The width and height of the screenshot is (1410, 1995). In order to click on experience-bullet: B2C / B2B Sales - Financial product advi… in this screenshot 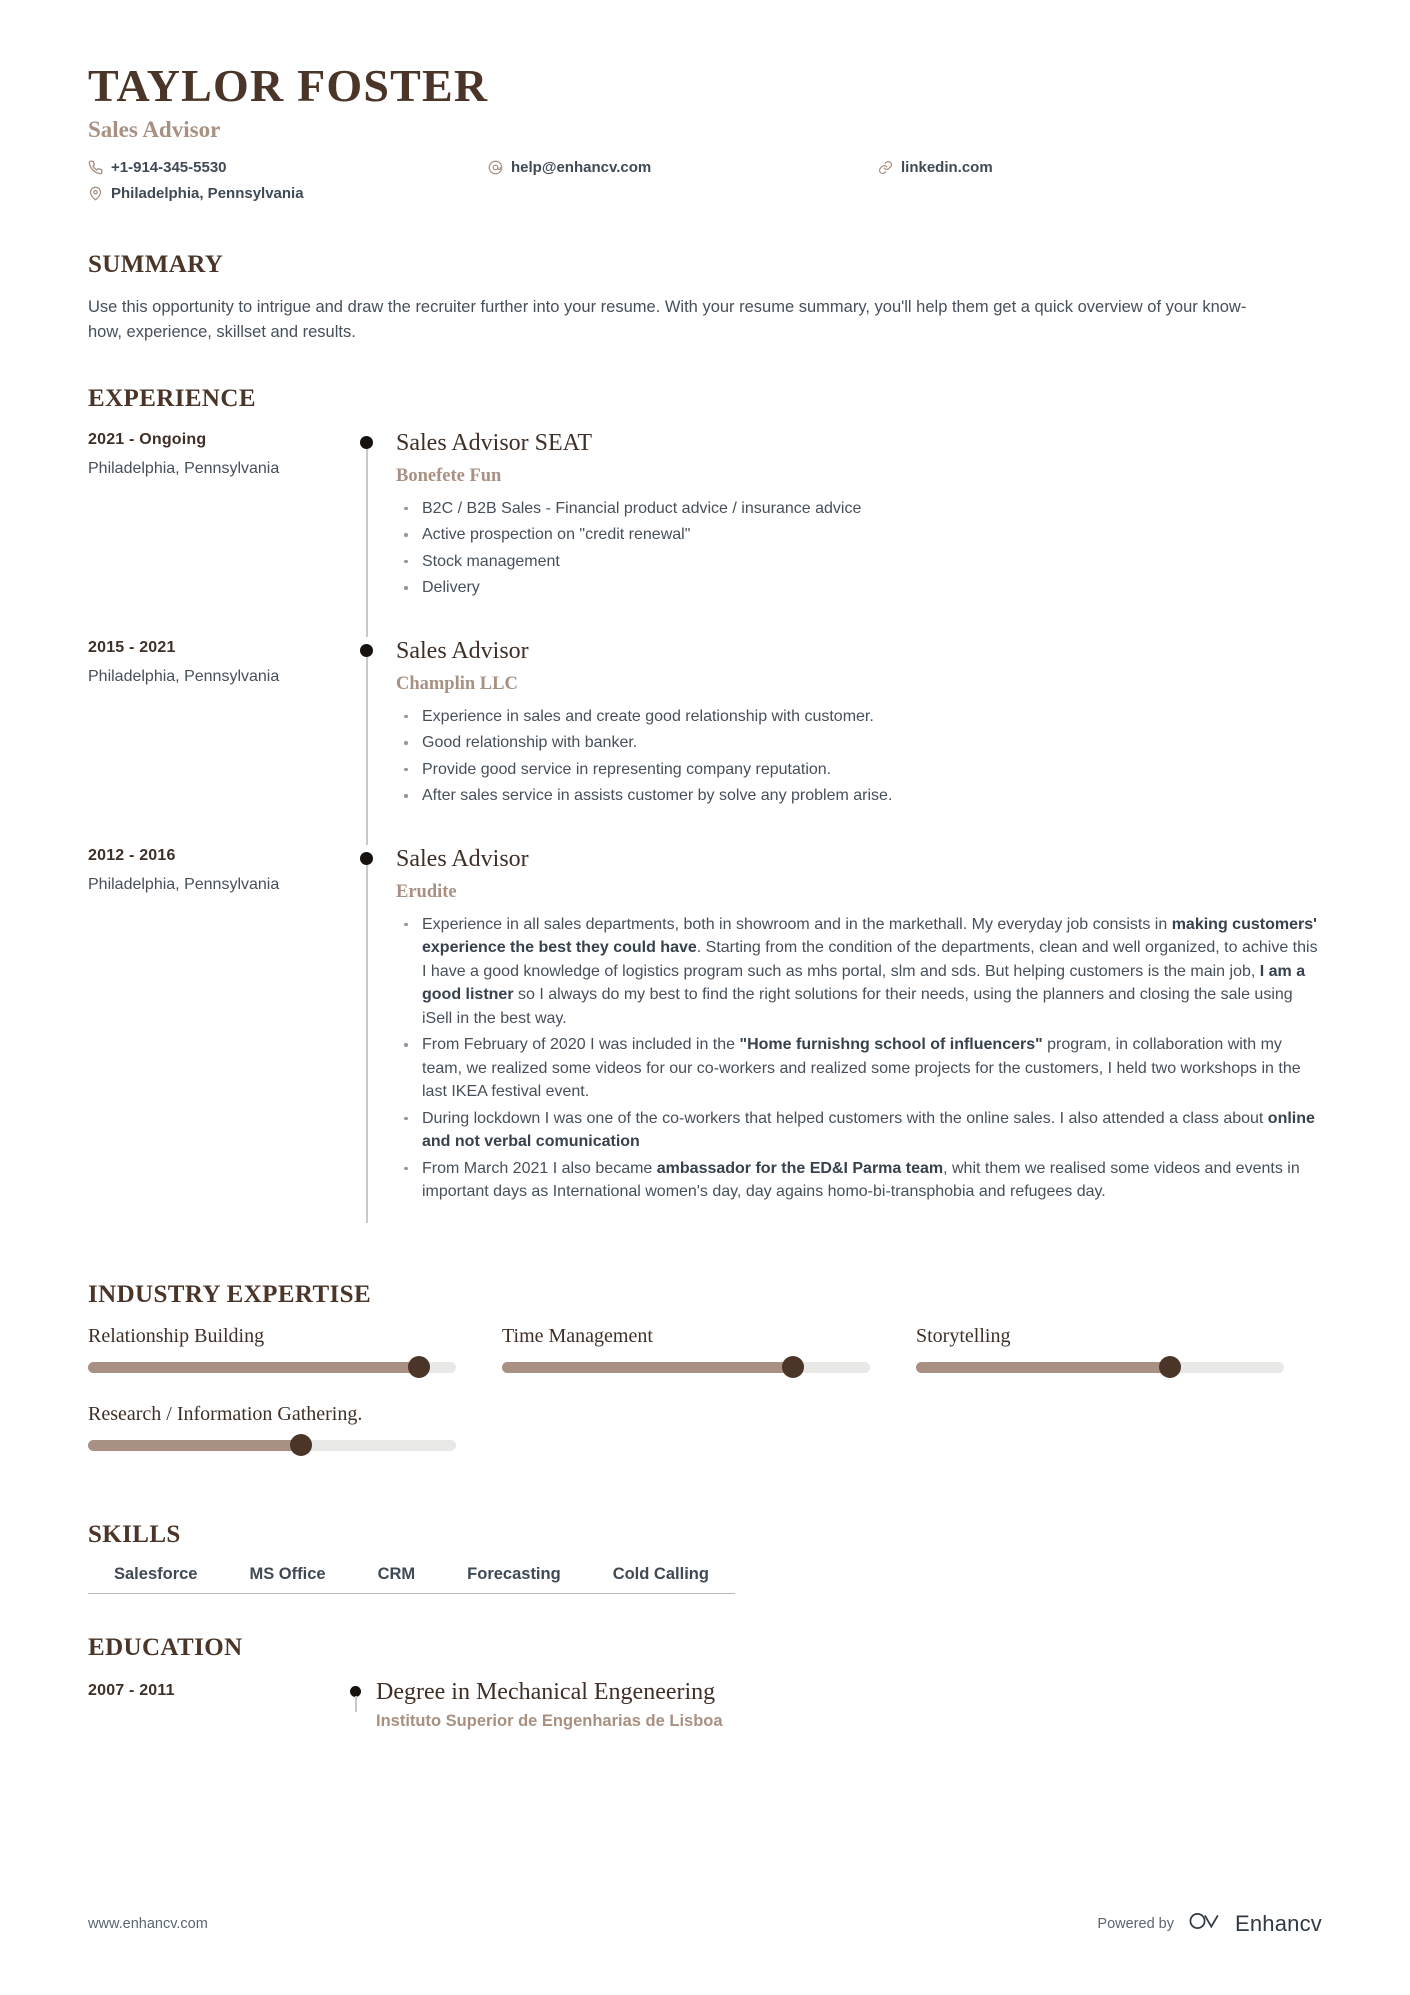, I will do `click(859, 509)`.